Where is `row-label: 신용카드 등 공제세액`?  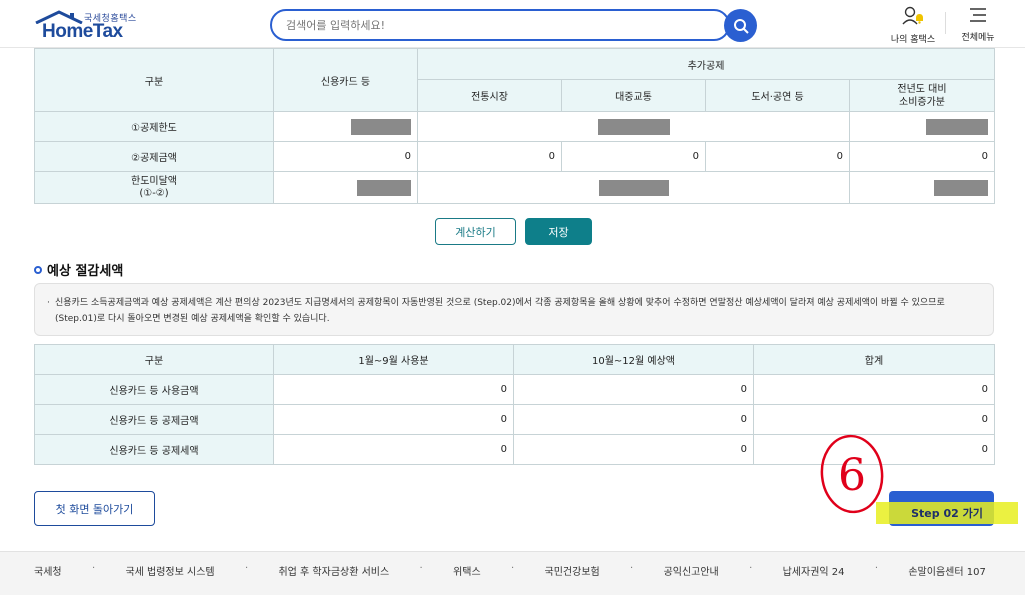 row-label: 신용카드 등 공제세액 is located at coordinates (154, 449).